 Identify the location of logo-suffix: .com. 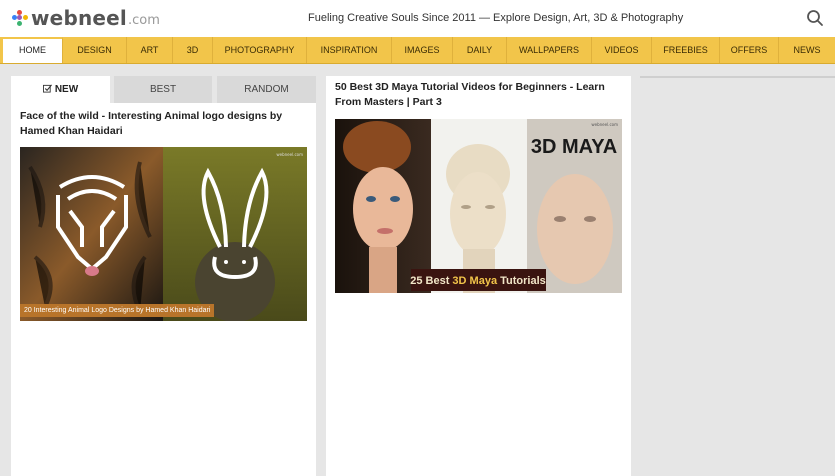
(143, 20).